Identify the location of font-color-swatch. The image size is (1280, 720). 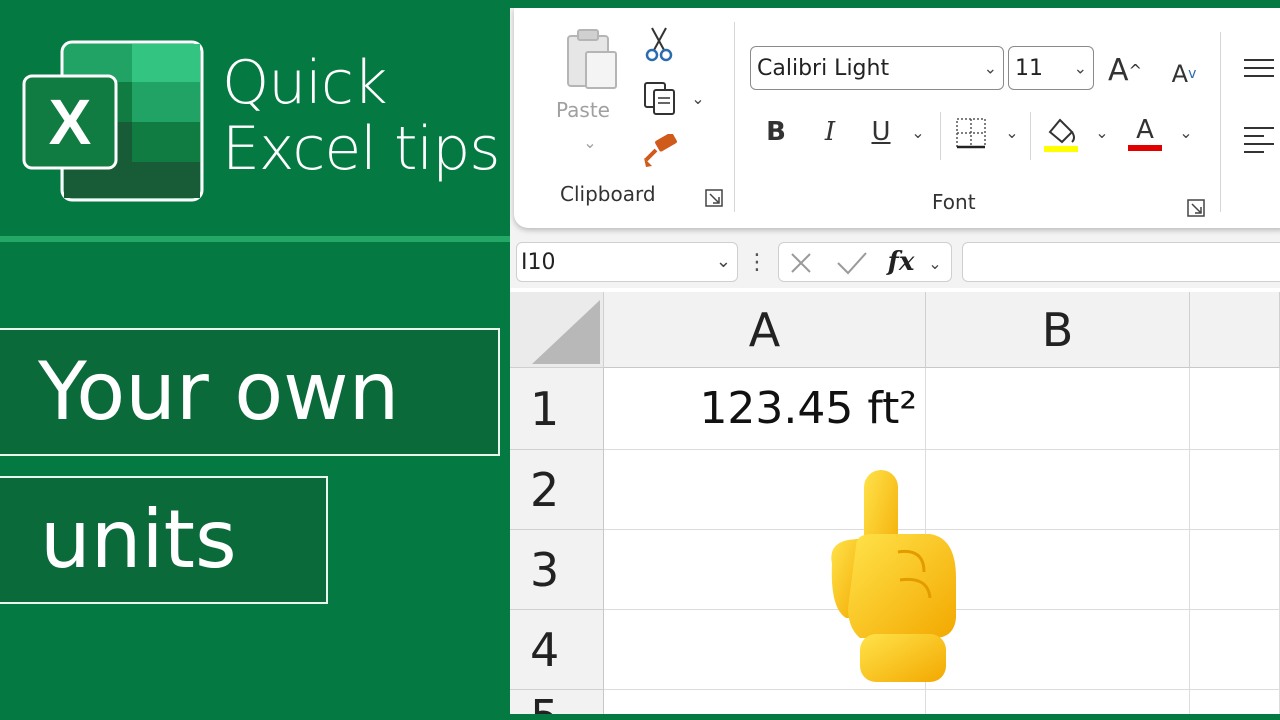
(1145, 148).